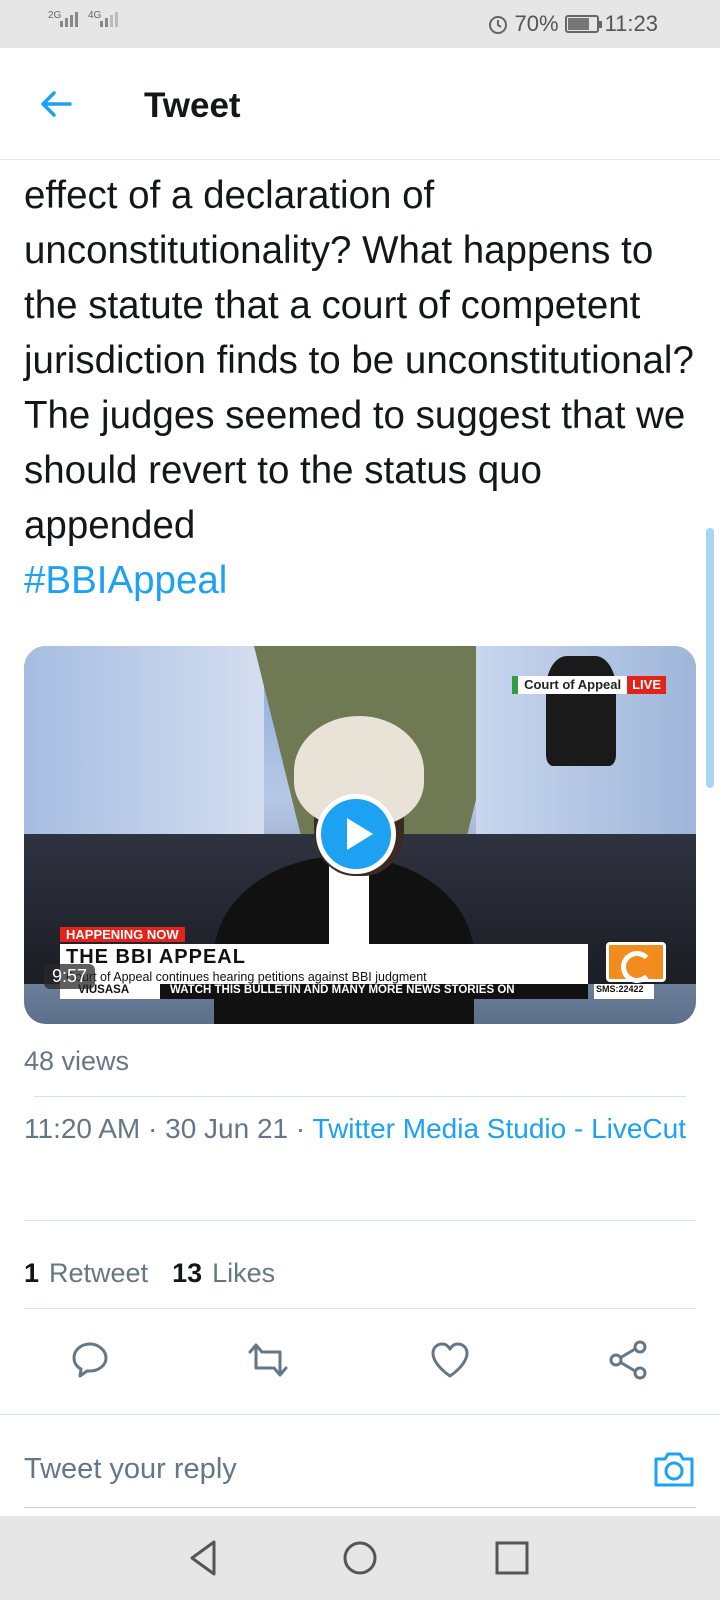 This screenshot has width=720, height=1600. Describe the element at coordinates (512, 1558) in the screenshot. I see `nav-recents-icon` at that location.